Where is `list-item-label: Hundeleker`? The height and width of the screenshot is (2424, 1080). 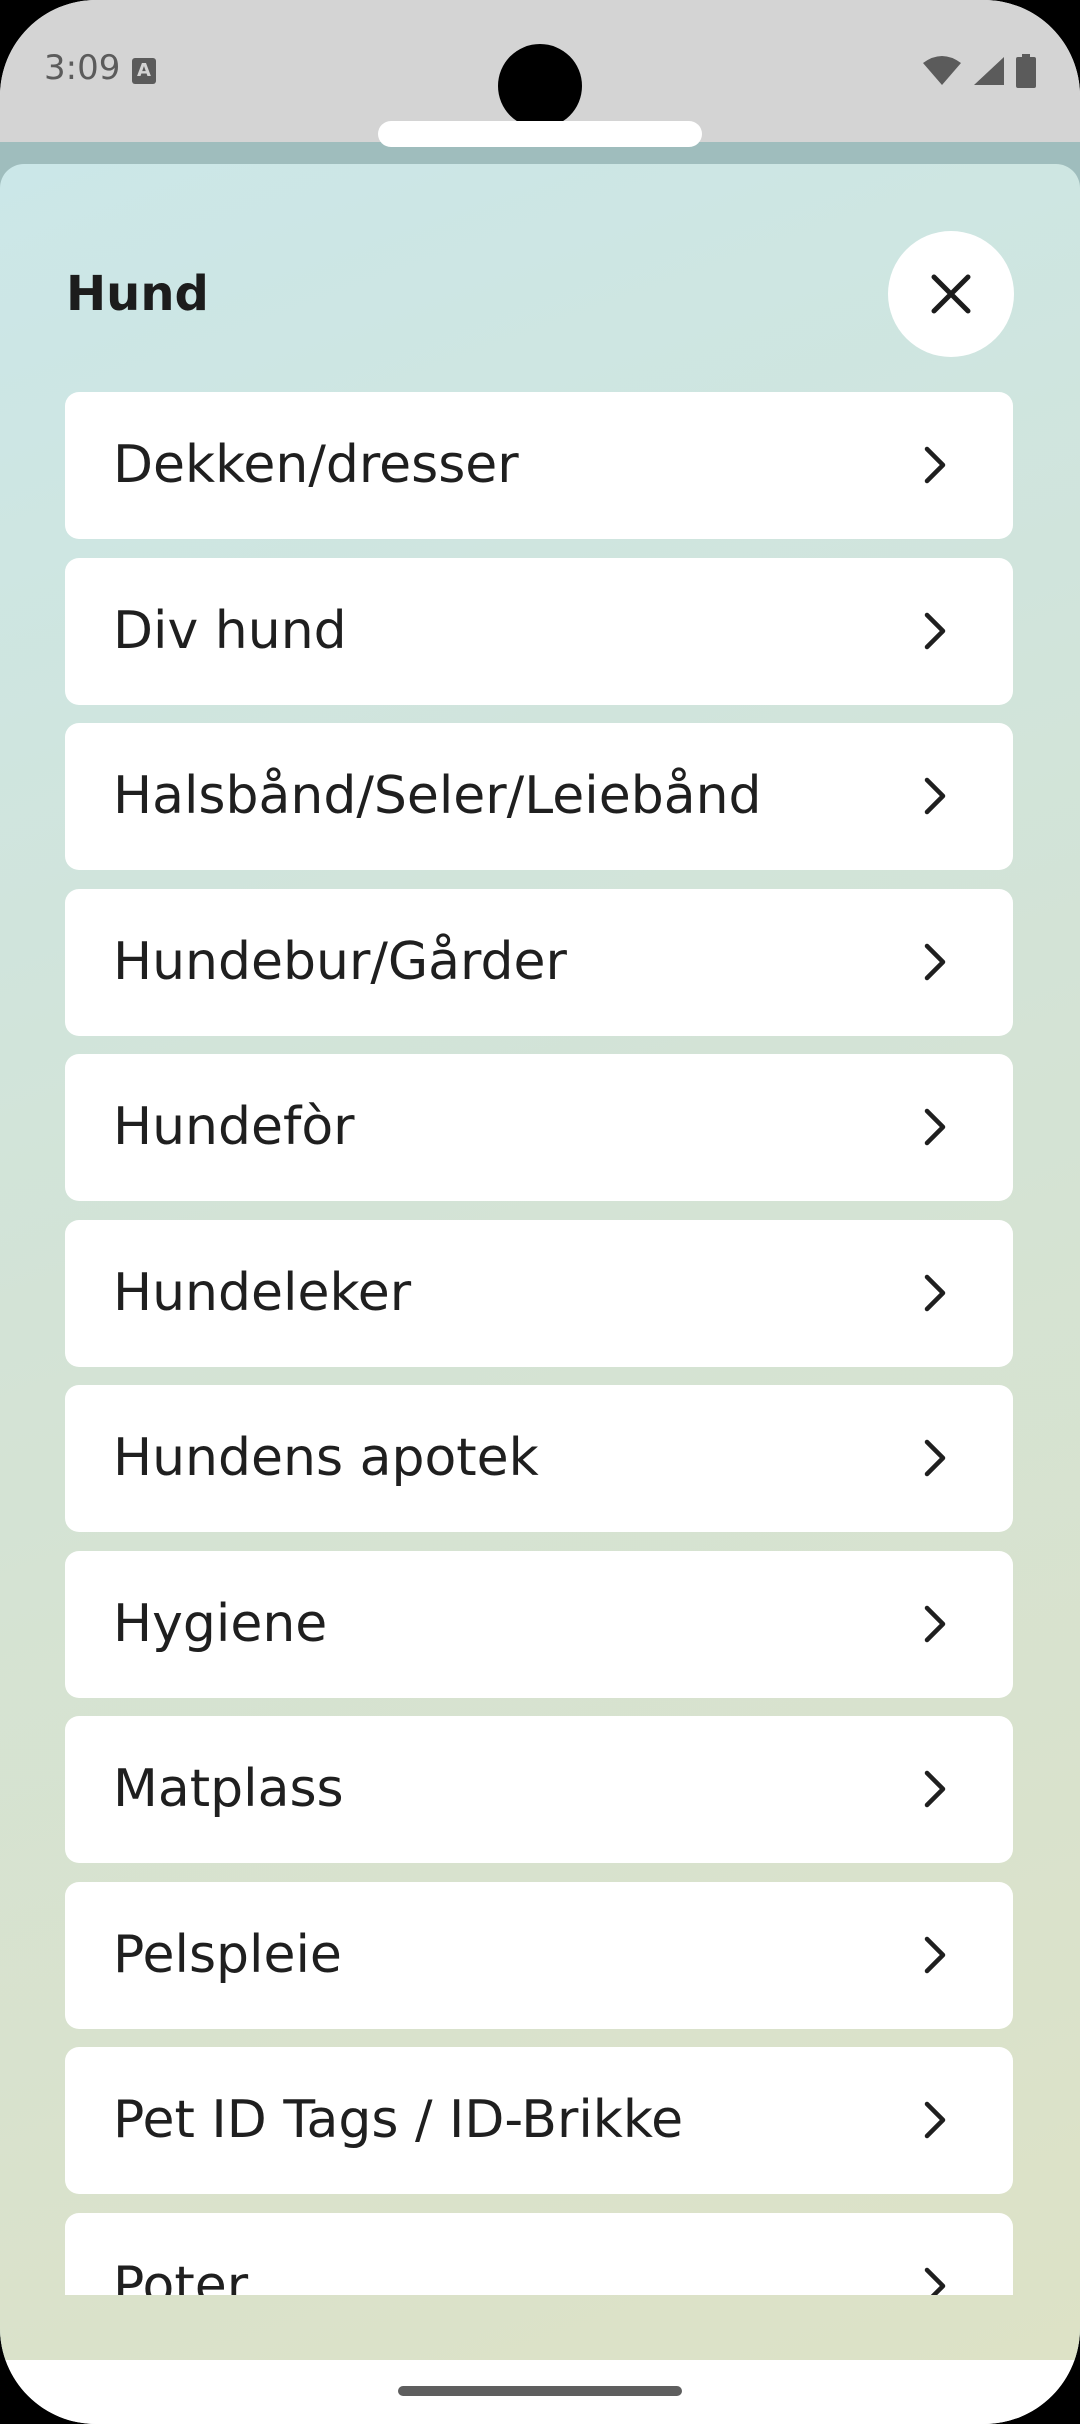 list-item-label: Hundeleker is located at coordinates (262, 1292).